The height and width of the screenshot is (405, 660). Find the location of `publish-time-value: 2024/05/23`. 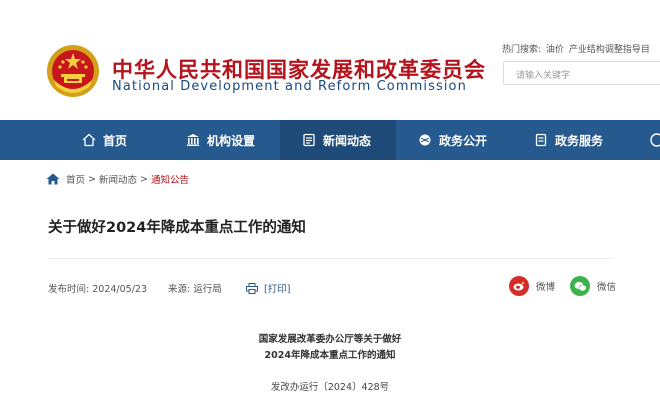

publish-time-value: 2024/05/23 is located at coordinates (119, 289).